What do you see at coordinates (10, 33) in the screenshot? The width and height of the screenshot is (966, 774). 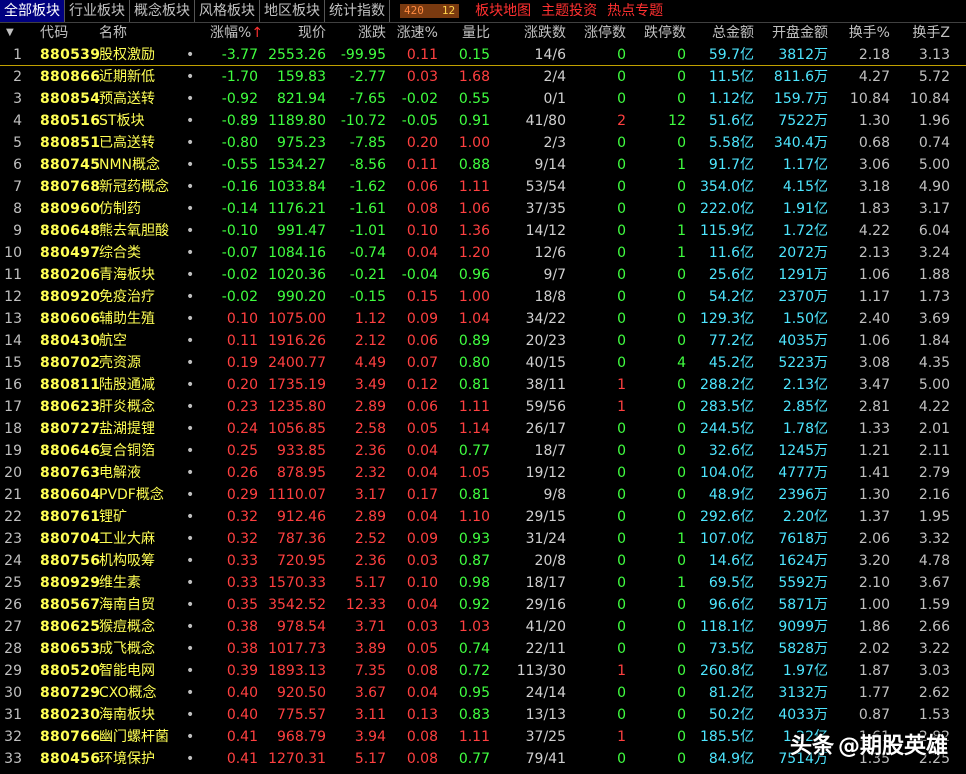 I see `sort-caret-icon: ▼` at bounding box center [10, 33].